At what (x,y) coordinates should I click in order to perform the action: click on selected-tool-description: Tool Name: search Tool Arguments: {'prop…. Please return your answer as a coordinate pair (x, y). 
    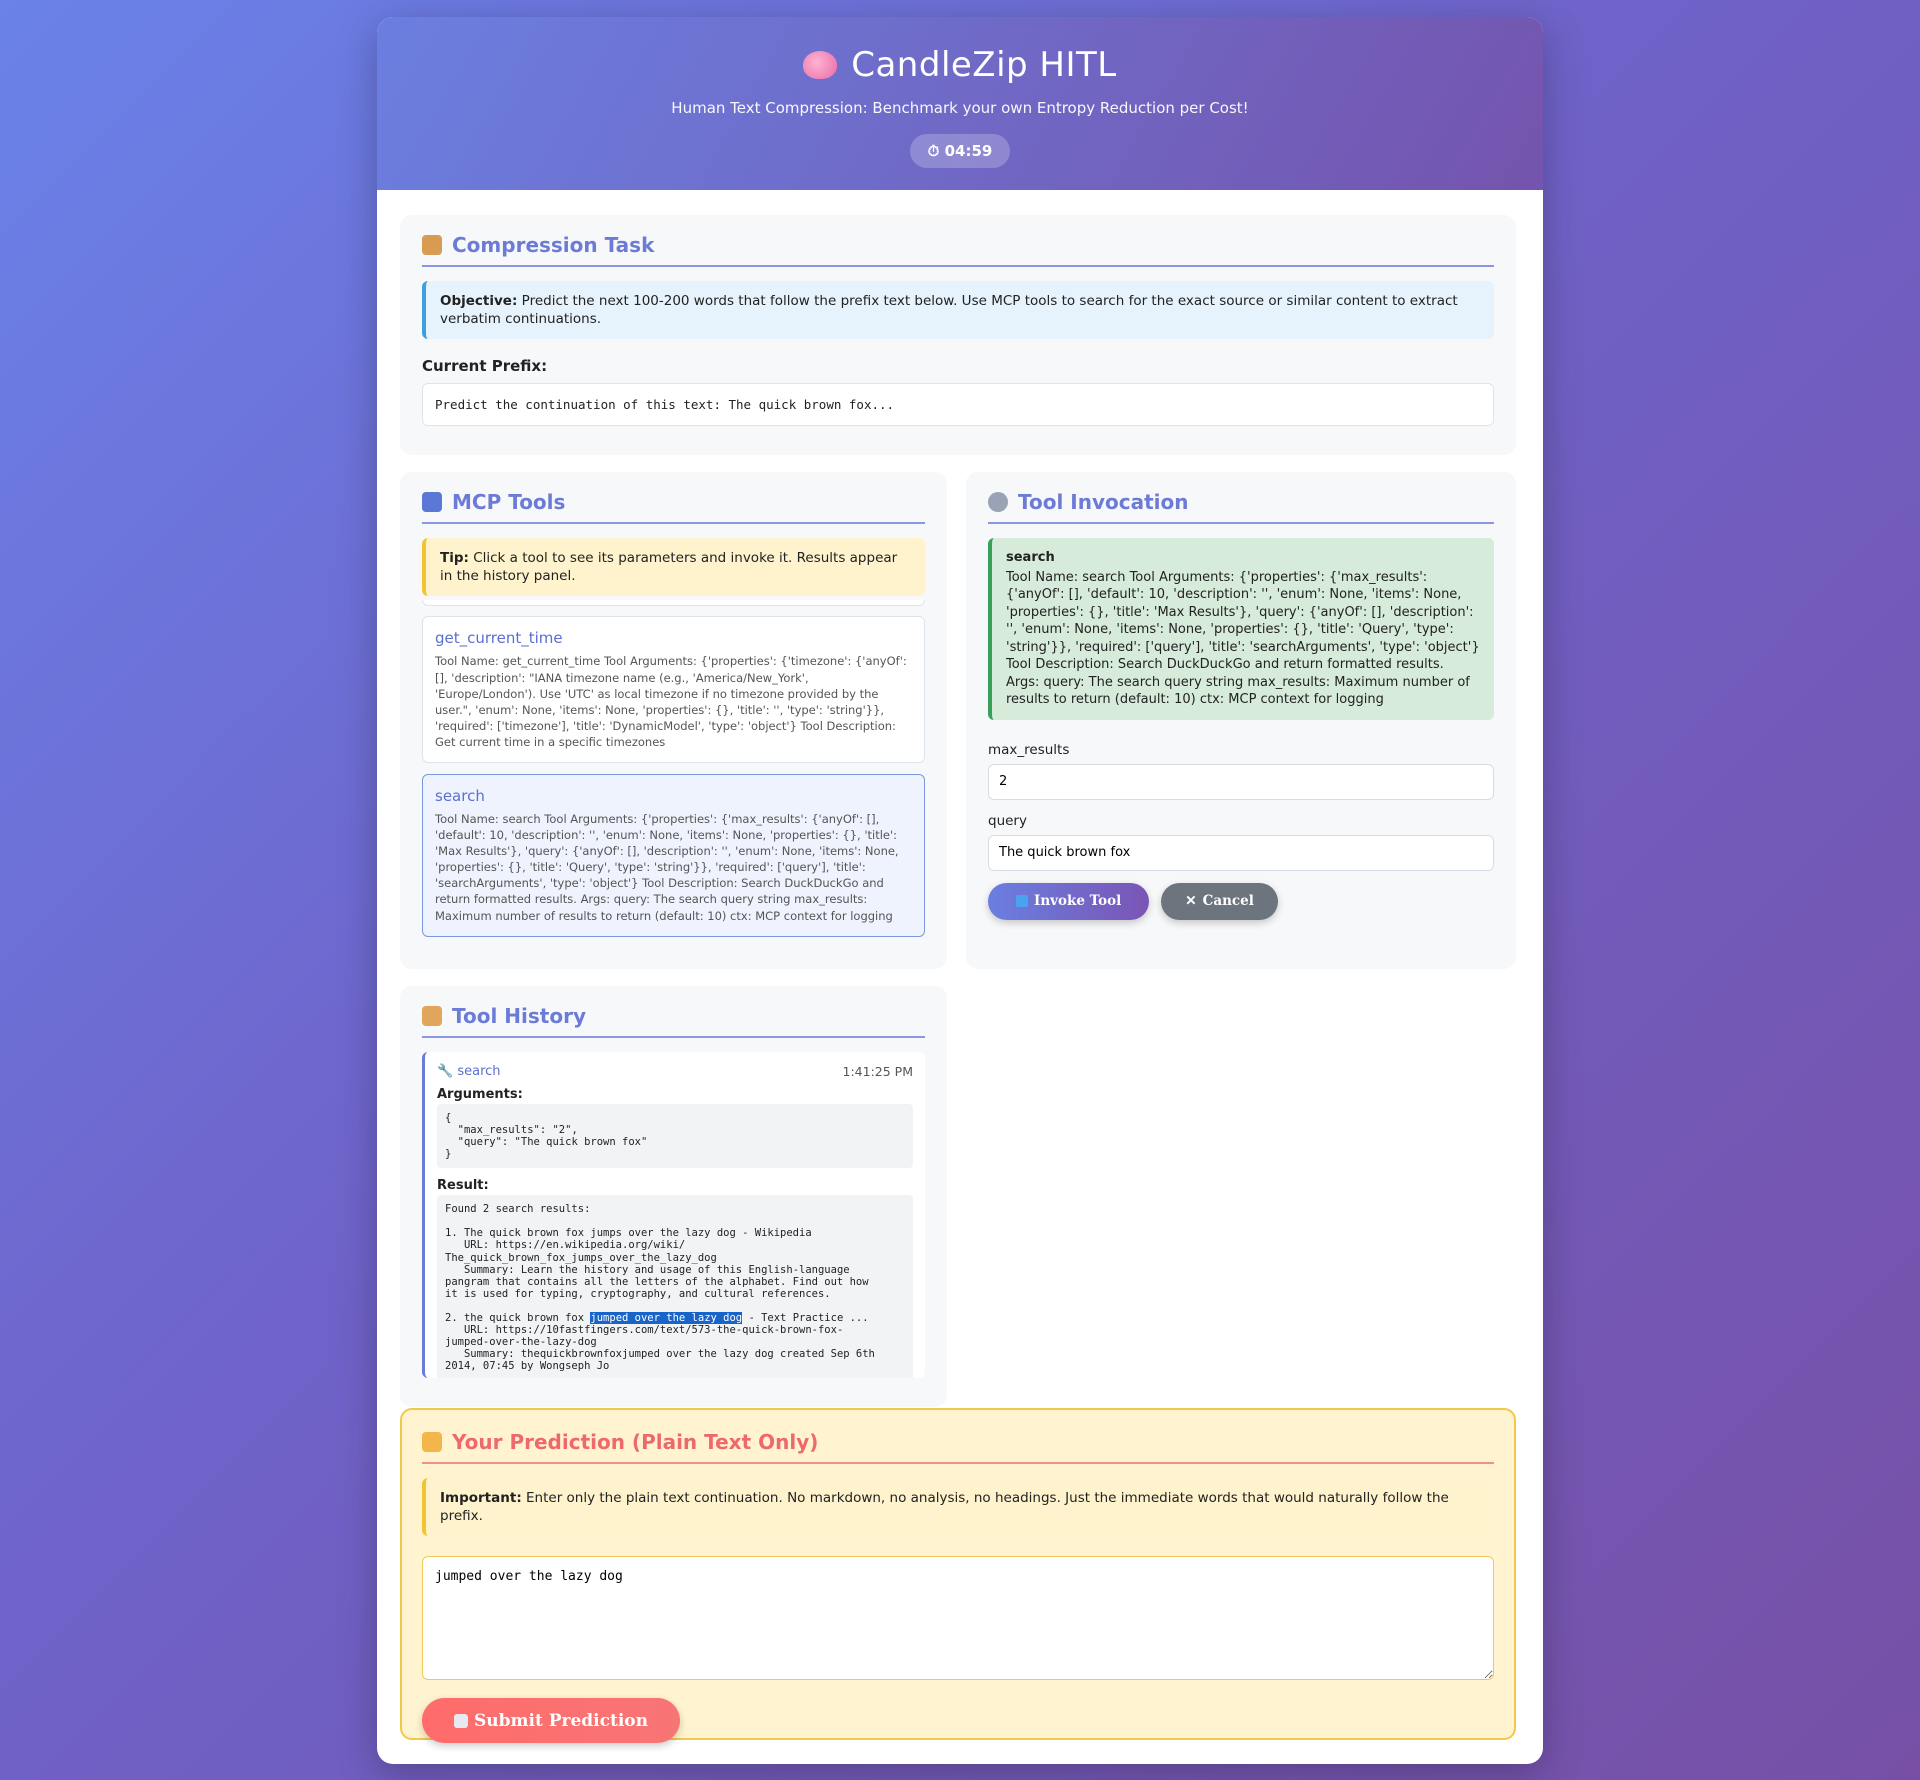
    Looking at the image, I should click on (1243, 638).